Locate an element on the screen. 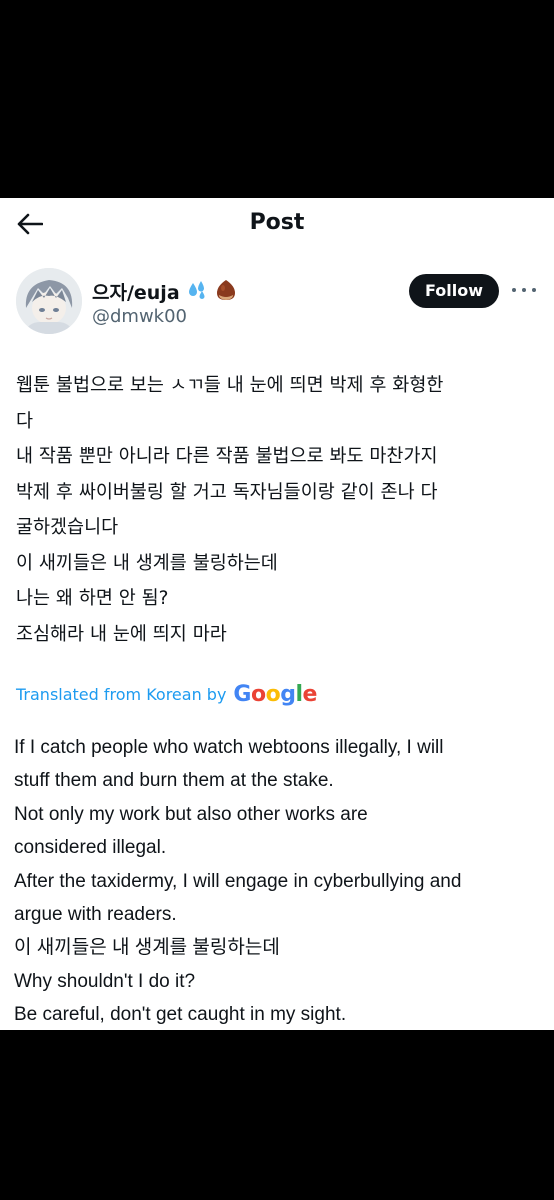  avatar-illustration-icon is located at coordinates (49, 301).